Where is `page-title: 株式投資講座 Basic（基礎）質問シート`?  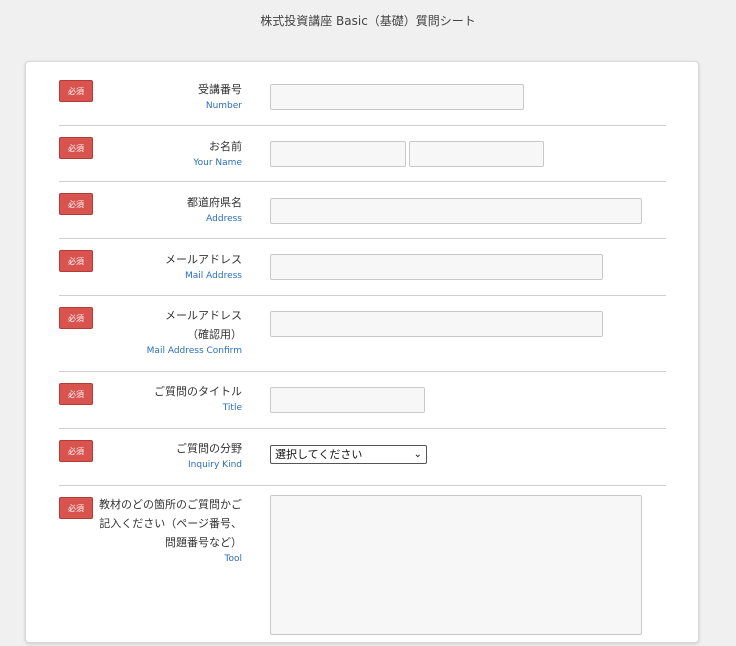
page-title: 株式投資講座 Basic（基礎）質問シート is located at coordinates (368, 21).